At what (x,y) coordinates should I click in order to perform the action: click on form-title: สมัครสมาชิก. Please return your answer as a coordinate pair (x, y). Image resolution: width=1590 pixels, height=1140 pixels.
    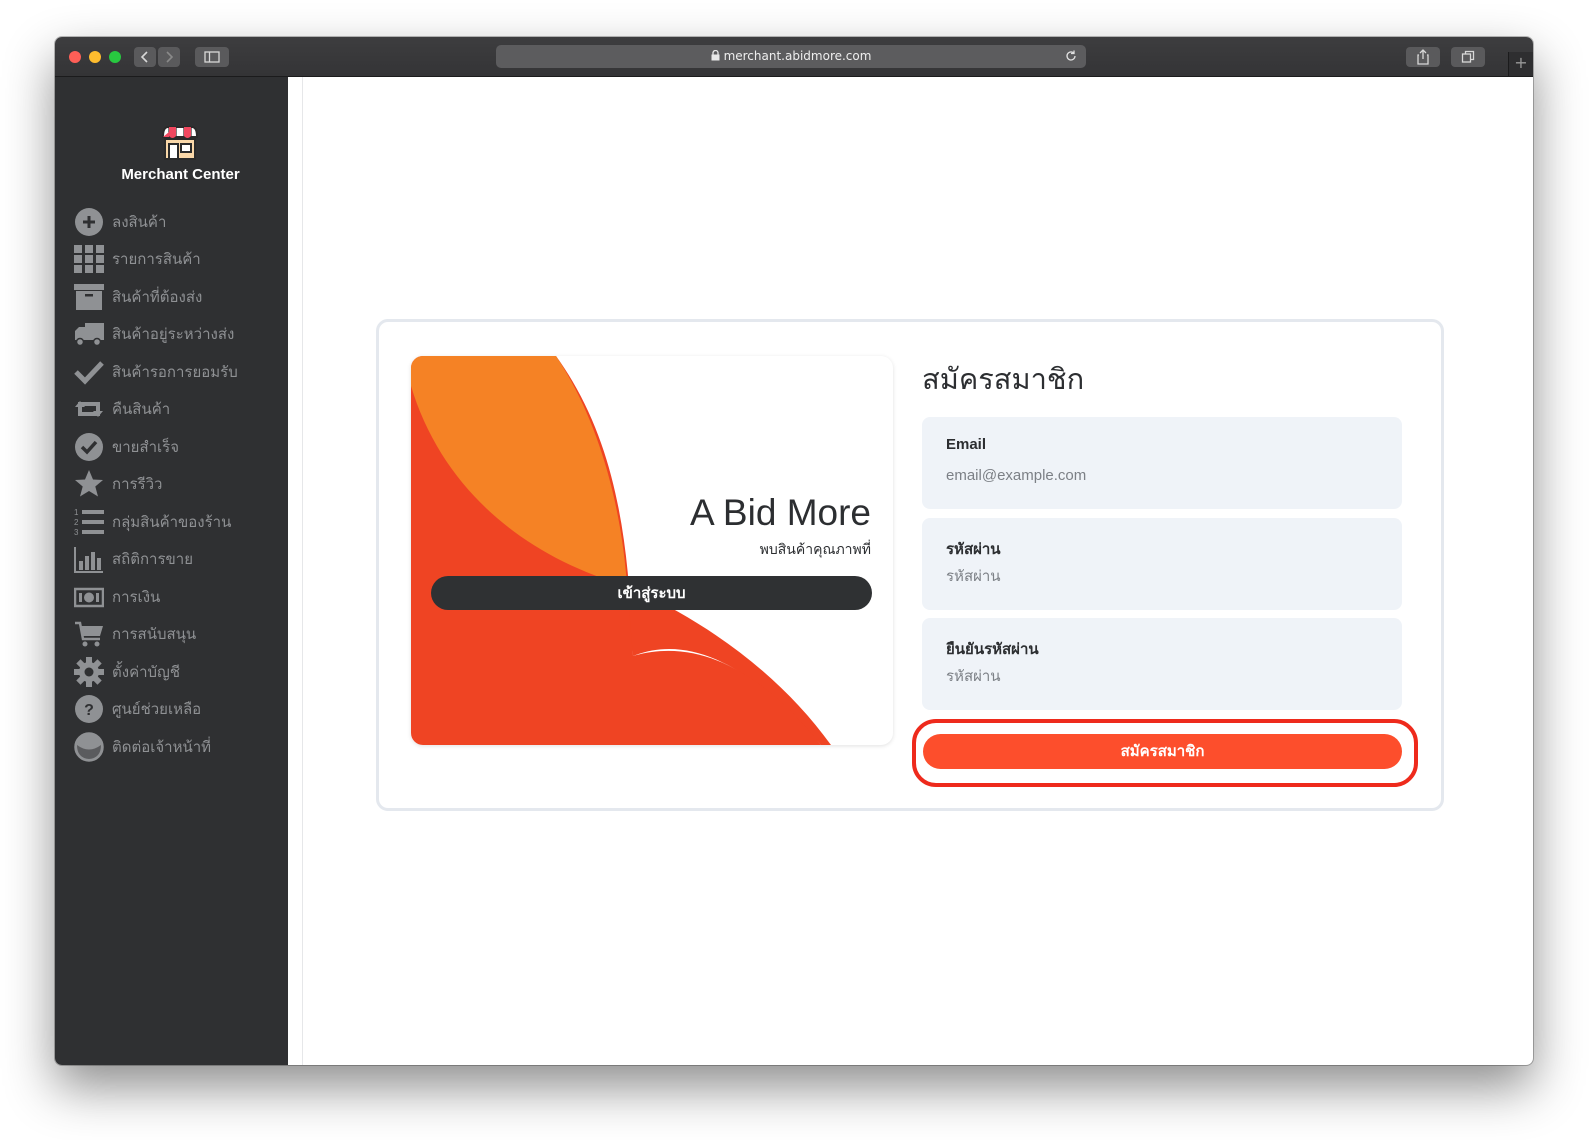
    Looking at the image, I should click on (1003, 380).